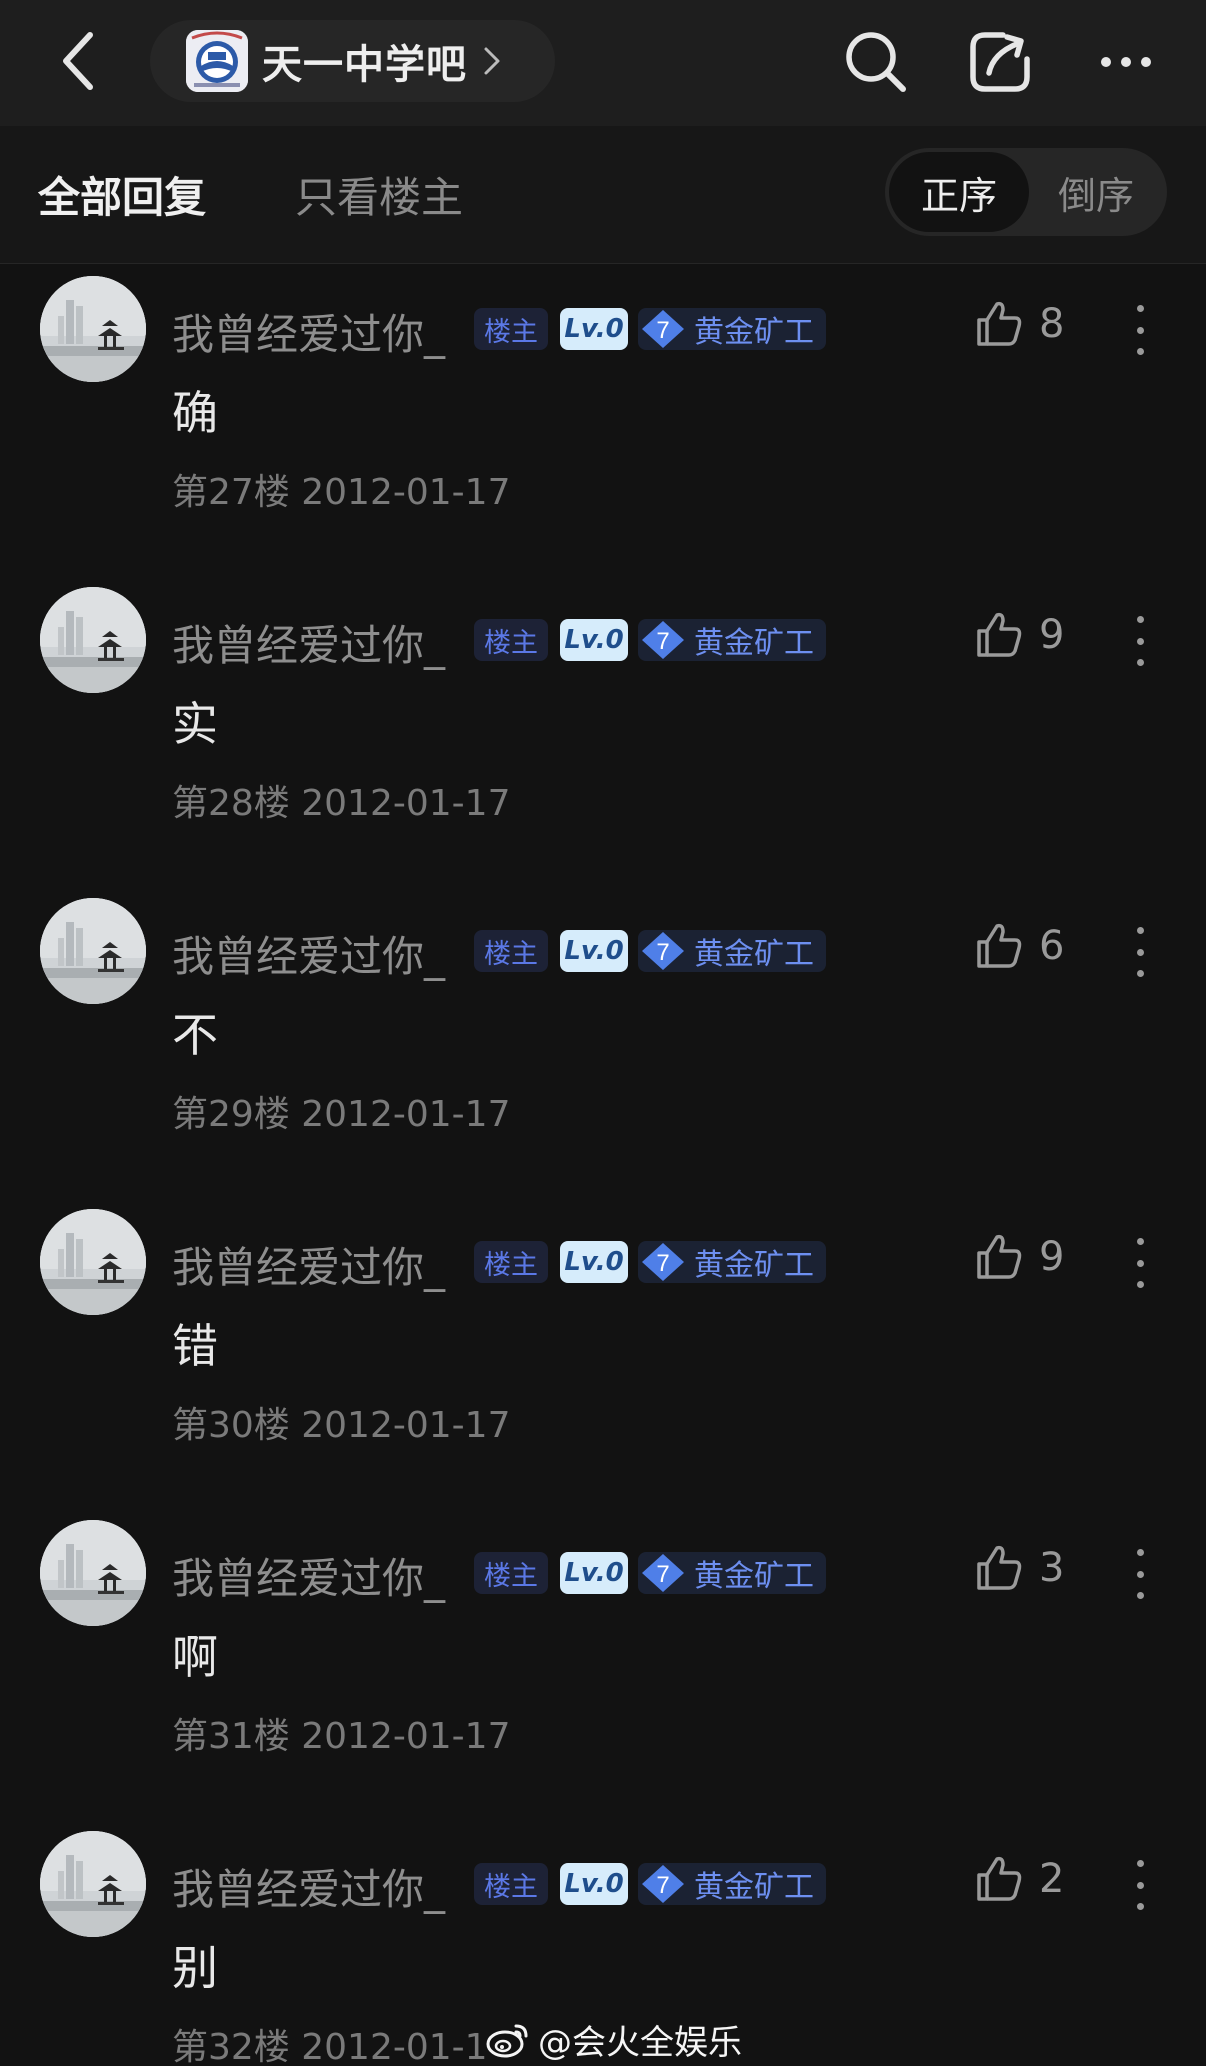 This screenshot has height=2066, width=1206. I want to click on like-button: 2, so click(1019, 1879).